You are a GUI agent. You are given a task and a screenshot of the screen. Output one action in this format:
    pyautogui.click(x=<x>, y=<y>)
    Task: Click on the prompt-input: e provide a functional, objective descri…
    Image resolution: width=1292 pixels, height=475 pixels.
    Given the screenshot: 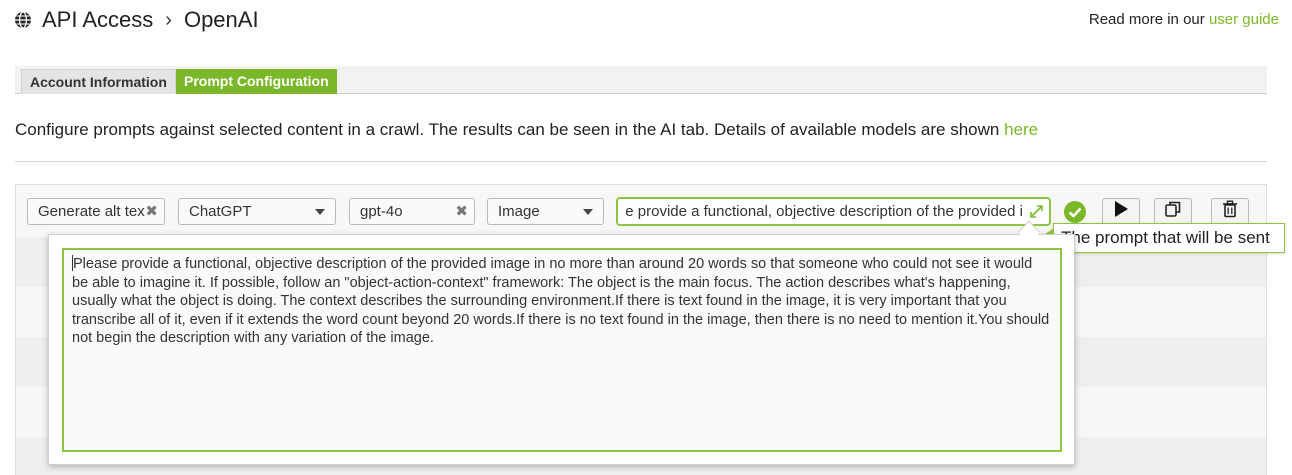 What is the action you would take?
    pyautogui.click(x=833, y=211)
    